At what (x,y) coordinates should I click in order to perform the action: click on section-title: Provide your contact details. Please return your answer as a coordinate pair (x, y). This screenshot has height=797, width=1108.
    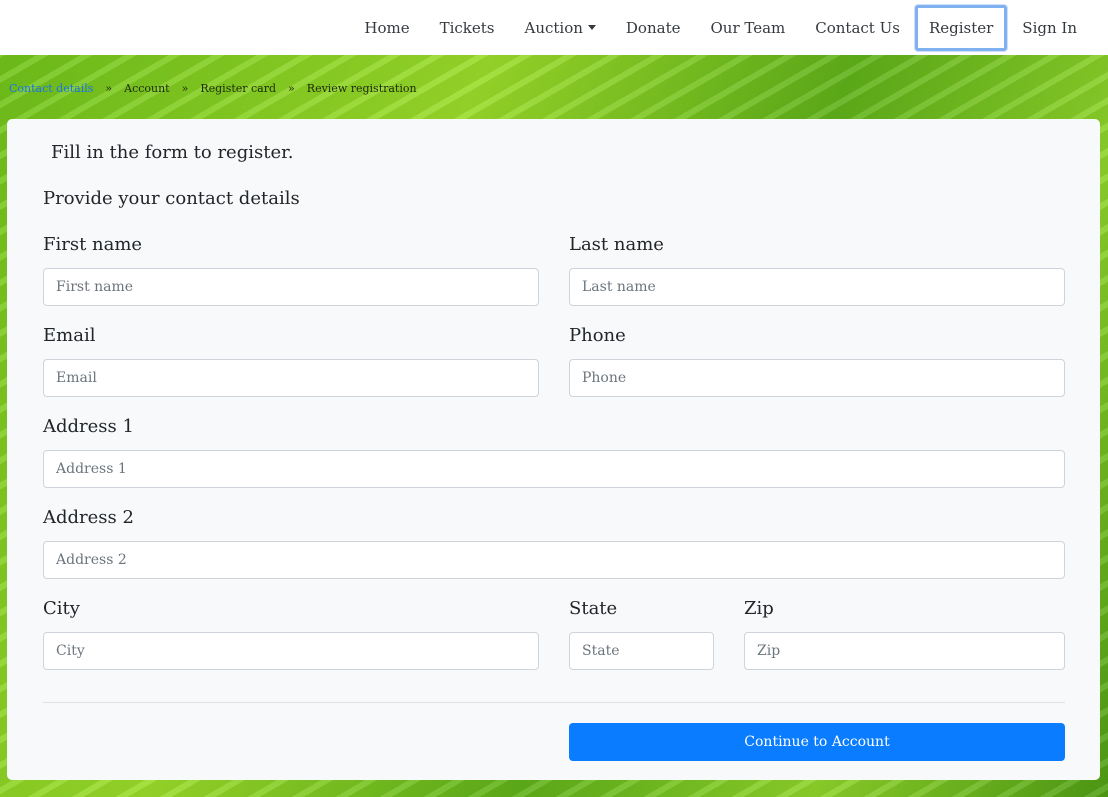
    Looking at the image, I should click on (171, 198).